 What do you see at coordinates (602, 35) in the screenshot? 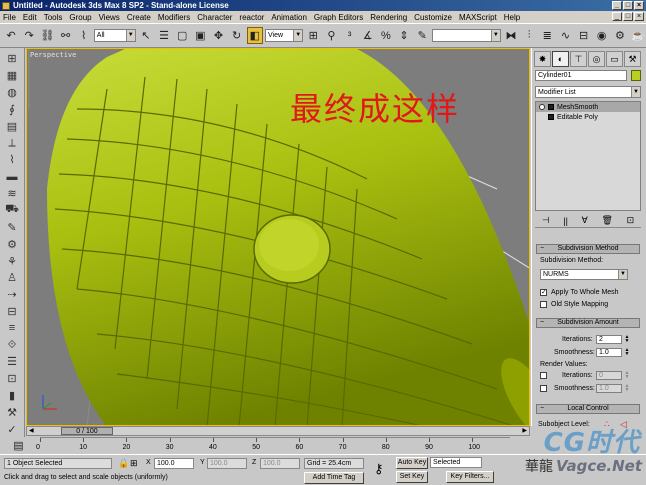
I see `material-editor-icon: ◉` at bounding box center [602, 35].